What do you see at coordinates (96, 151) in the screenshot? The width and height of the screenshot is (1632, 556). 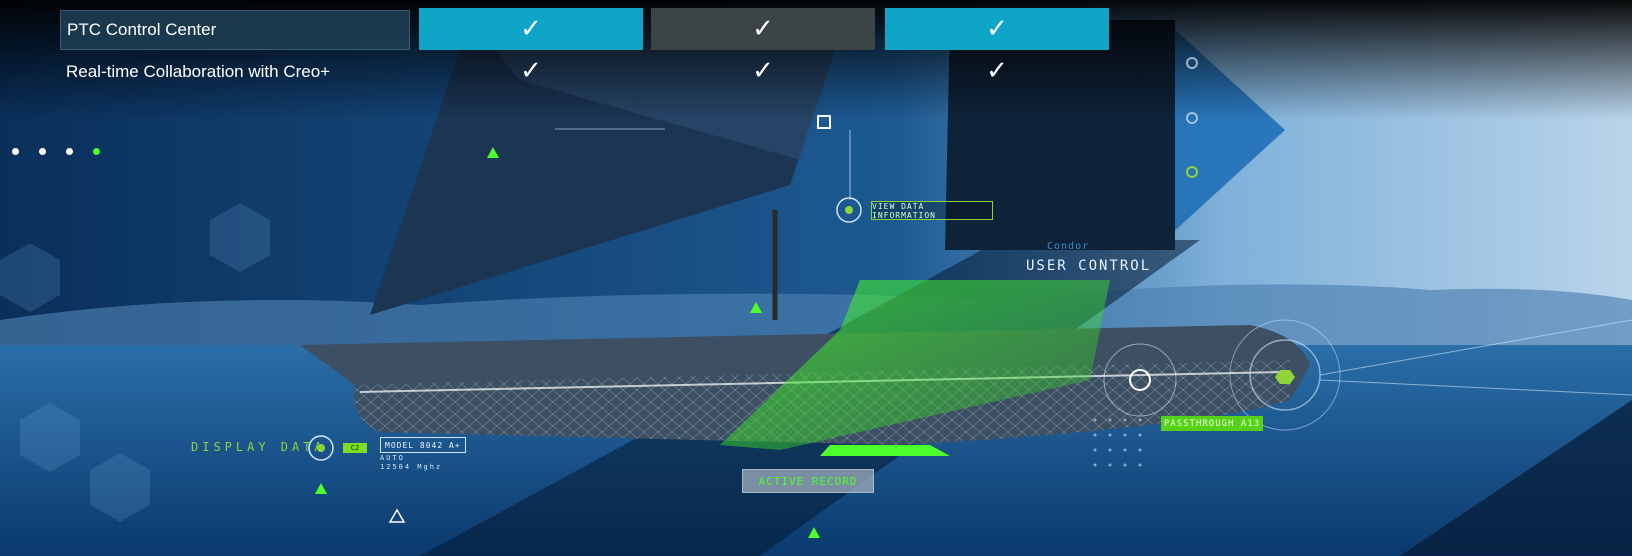 I see `carousel-dot-active` at bounding box center [96, 151].